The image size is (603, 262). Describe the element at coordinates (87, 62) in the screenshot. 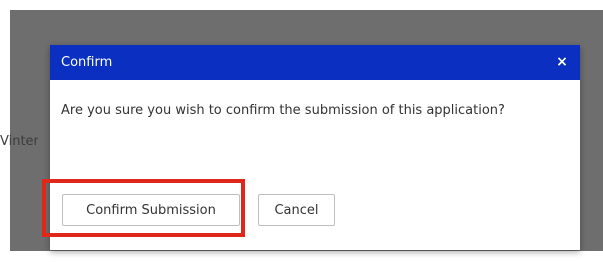

I see `dialog-title: Confirm` at that location.